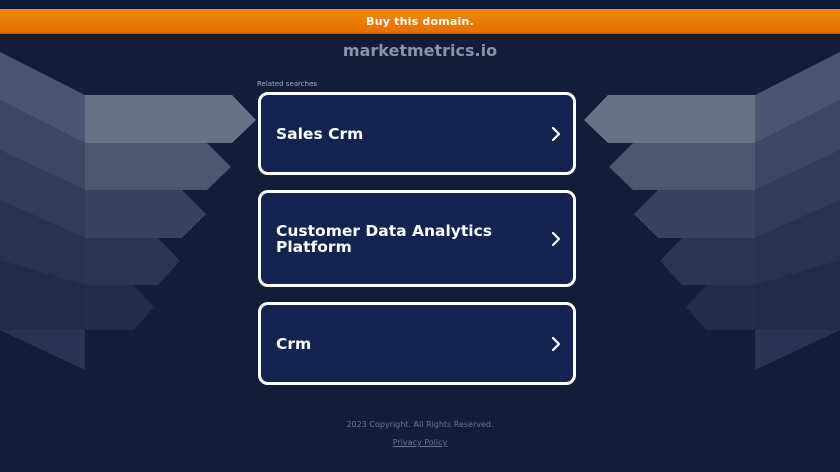 The height and width of the screenshot is (472, 840). I want to click on privacy-policy-link: Privacy Policy, so click(420, 442).